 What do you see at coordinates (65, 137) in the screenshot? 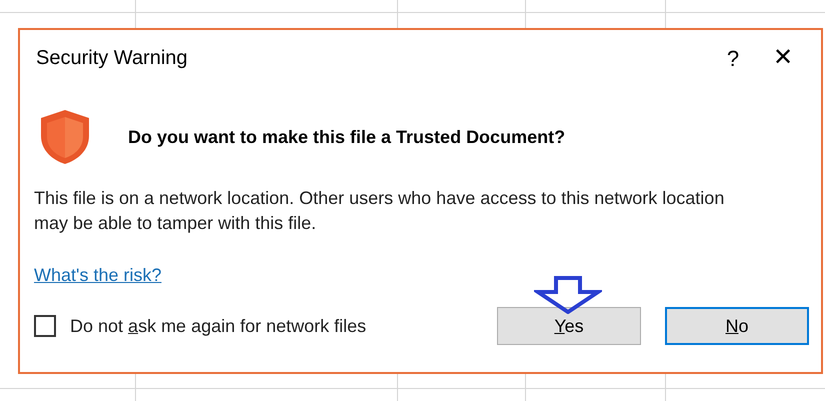
I see `shield-icon` at bounding box center [65, 137].